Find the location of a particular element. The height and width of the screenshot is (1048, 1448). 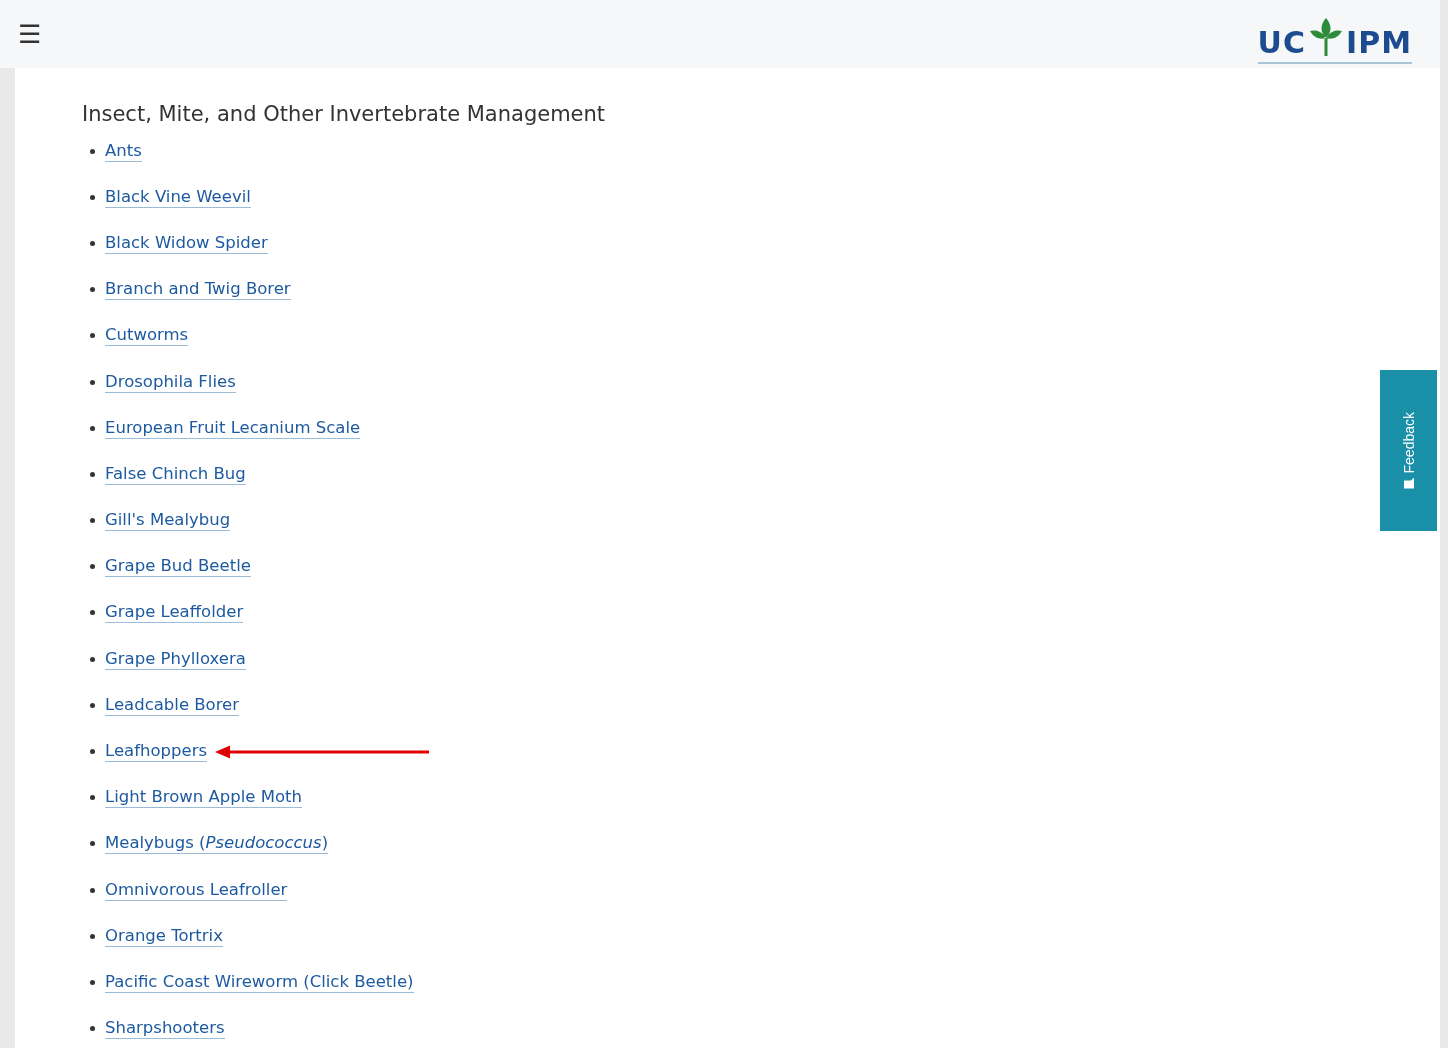

pest-link: False Chinch Bug is located at coordinates (175, 474).